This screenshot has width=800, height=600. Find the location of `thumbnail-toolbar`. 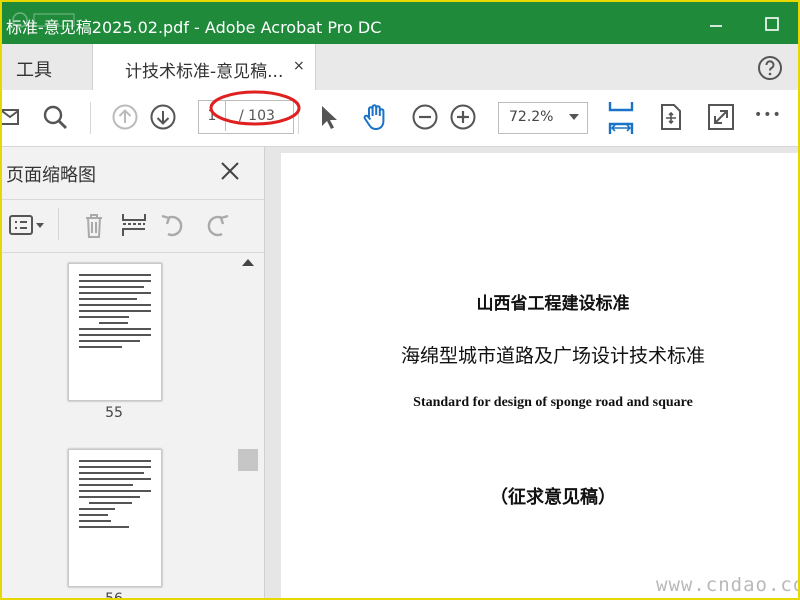

thumbnail-toolbar is located at coordinates (133, 226).